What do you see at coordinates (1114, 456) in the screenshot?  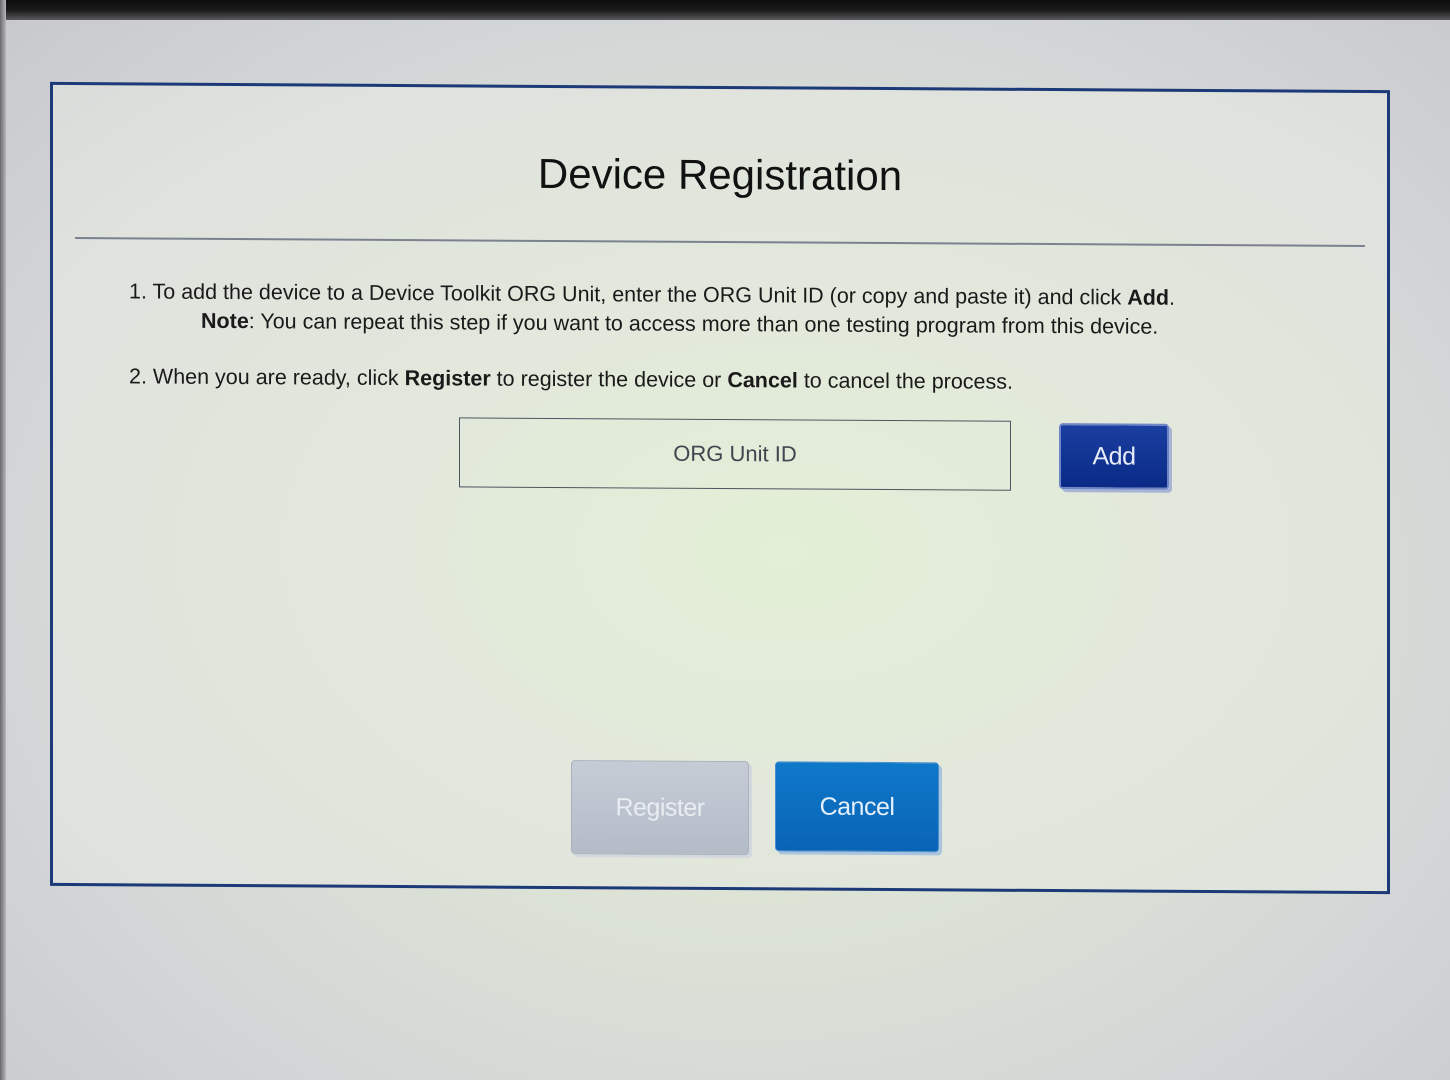 I see `add-button: Add` at bounding box center [1114, 456].